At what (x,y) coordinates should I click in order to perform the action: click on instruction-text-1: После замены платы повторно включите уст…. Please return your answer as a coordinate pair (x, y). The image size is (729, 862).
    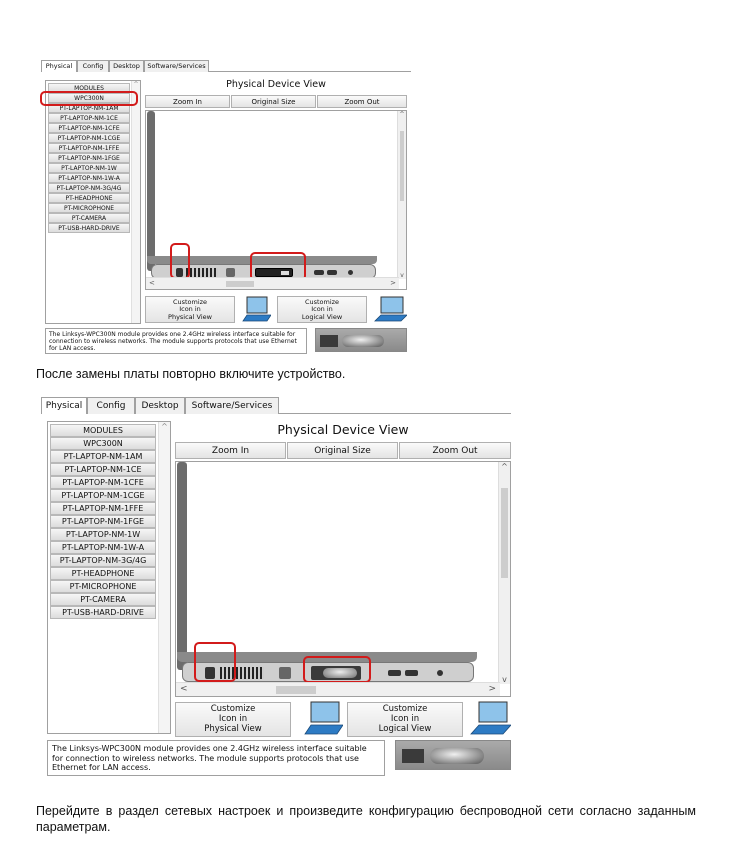
    Looking at the image, I should click on (191, 374).